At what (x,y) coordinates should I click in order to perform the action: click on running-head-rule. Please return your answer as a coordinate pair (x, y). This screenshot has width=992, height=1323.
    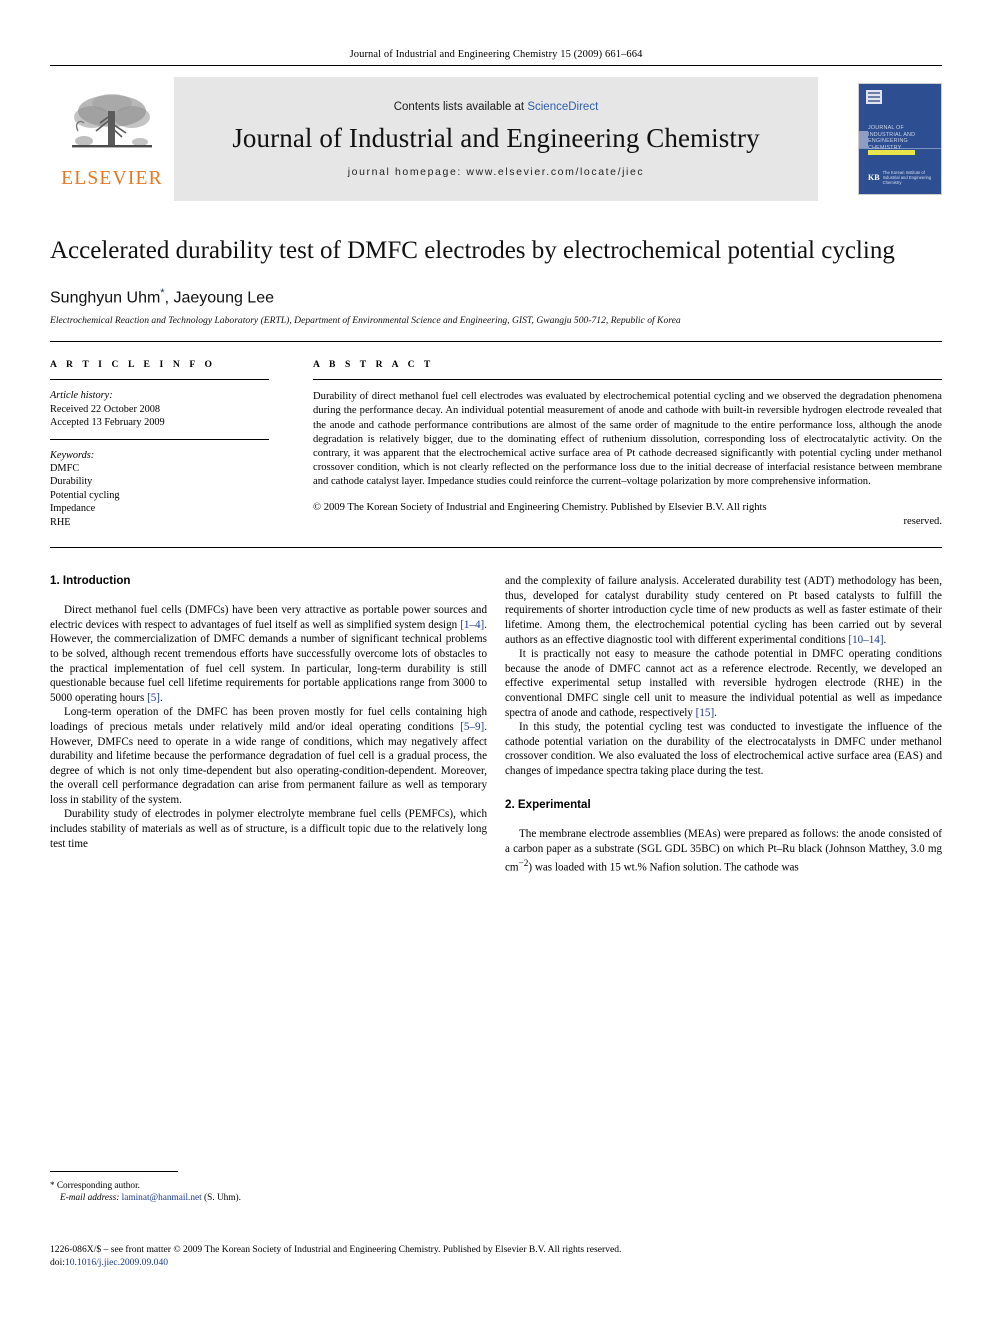
    Looking at the image, I should click on (496, 65).